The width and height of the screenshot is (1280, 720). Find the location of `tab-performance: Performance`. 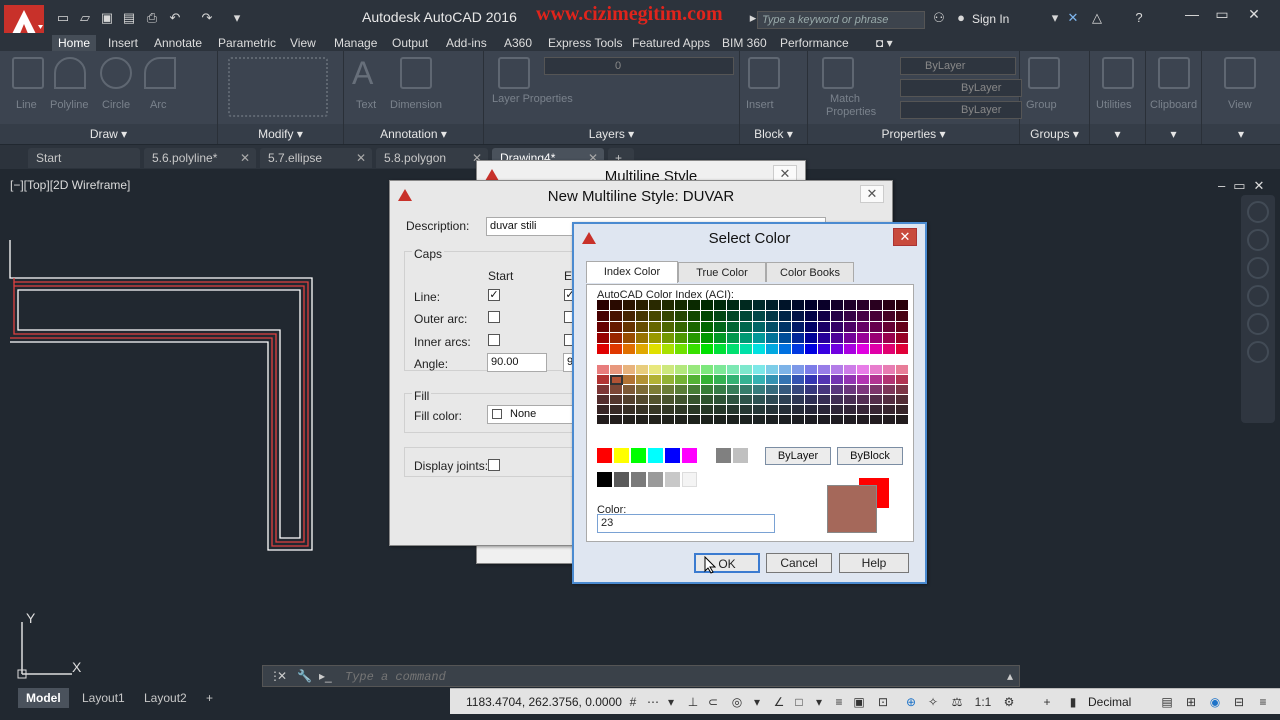

tab-performance: Performance is located at coordinates (814, 43).